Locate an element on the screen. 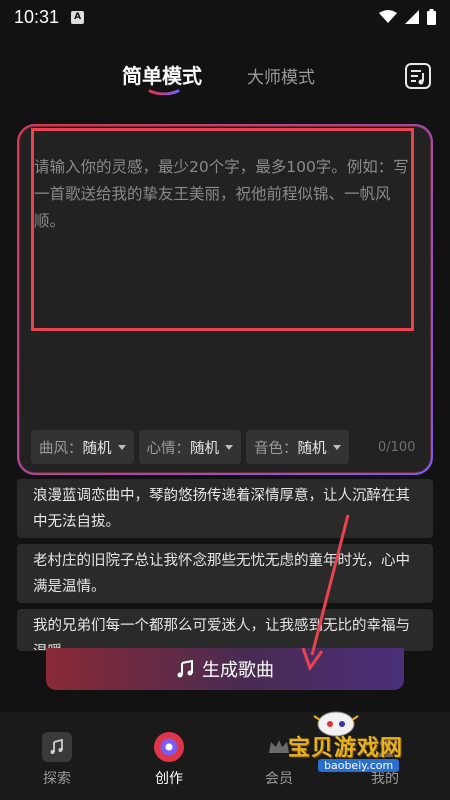  nav-create-label: 创作 is located at coordinates (169, 779).